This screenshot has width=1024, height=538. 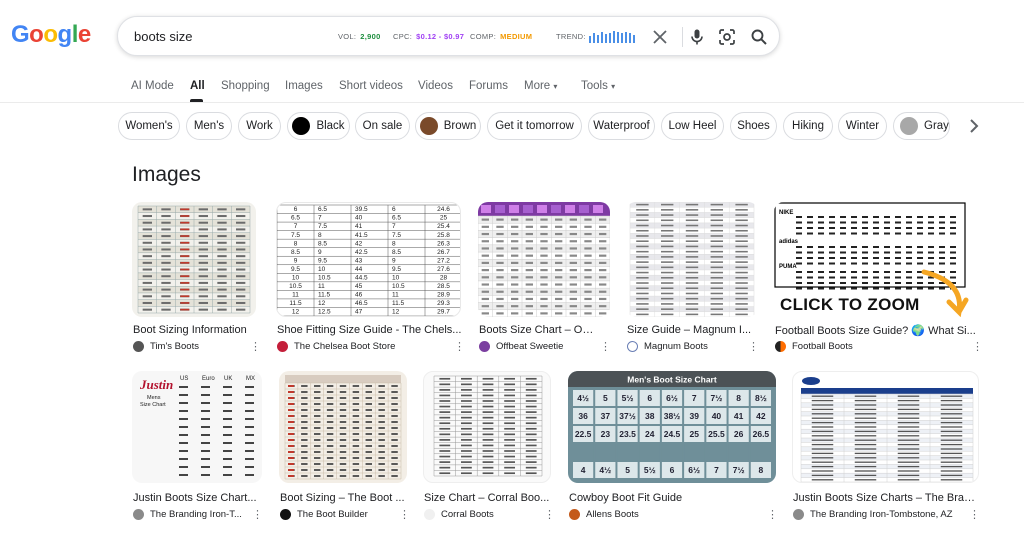 What do you see at coordinates (862, 126) in the screenshot?
I see `chip-winter: Winter` at bounding box center [862, 126].